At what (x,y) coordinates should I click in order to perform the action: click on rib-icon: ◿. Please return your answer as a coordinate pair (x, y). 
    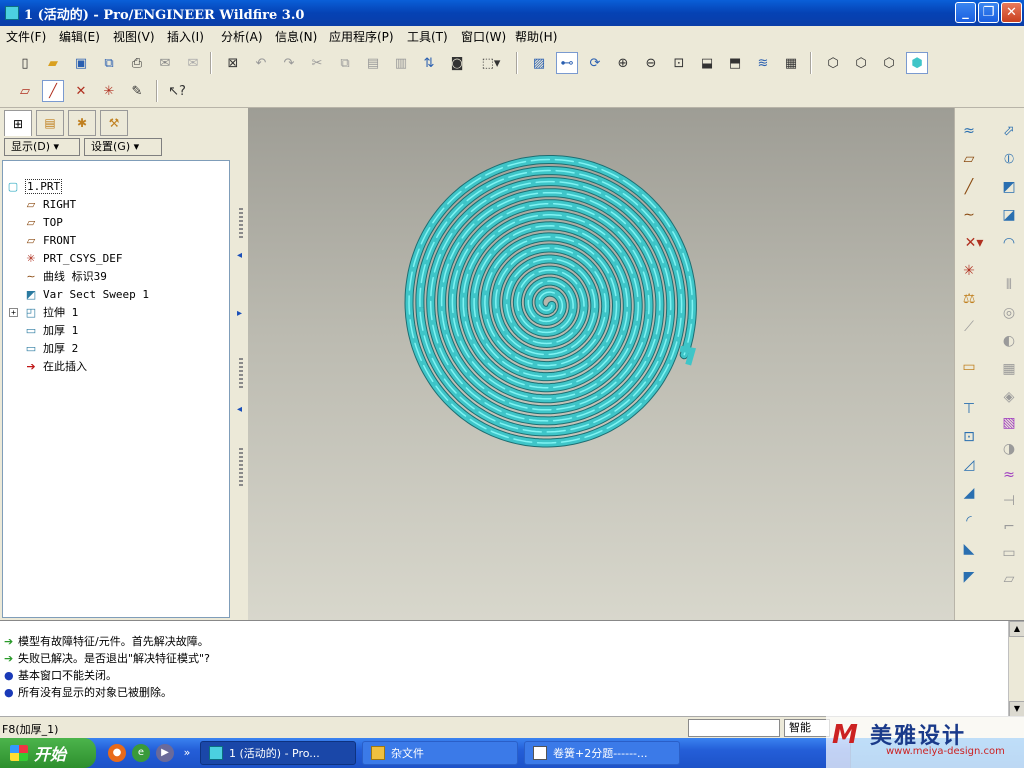
    Looking at the image, I should click on (969, 465).